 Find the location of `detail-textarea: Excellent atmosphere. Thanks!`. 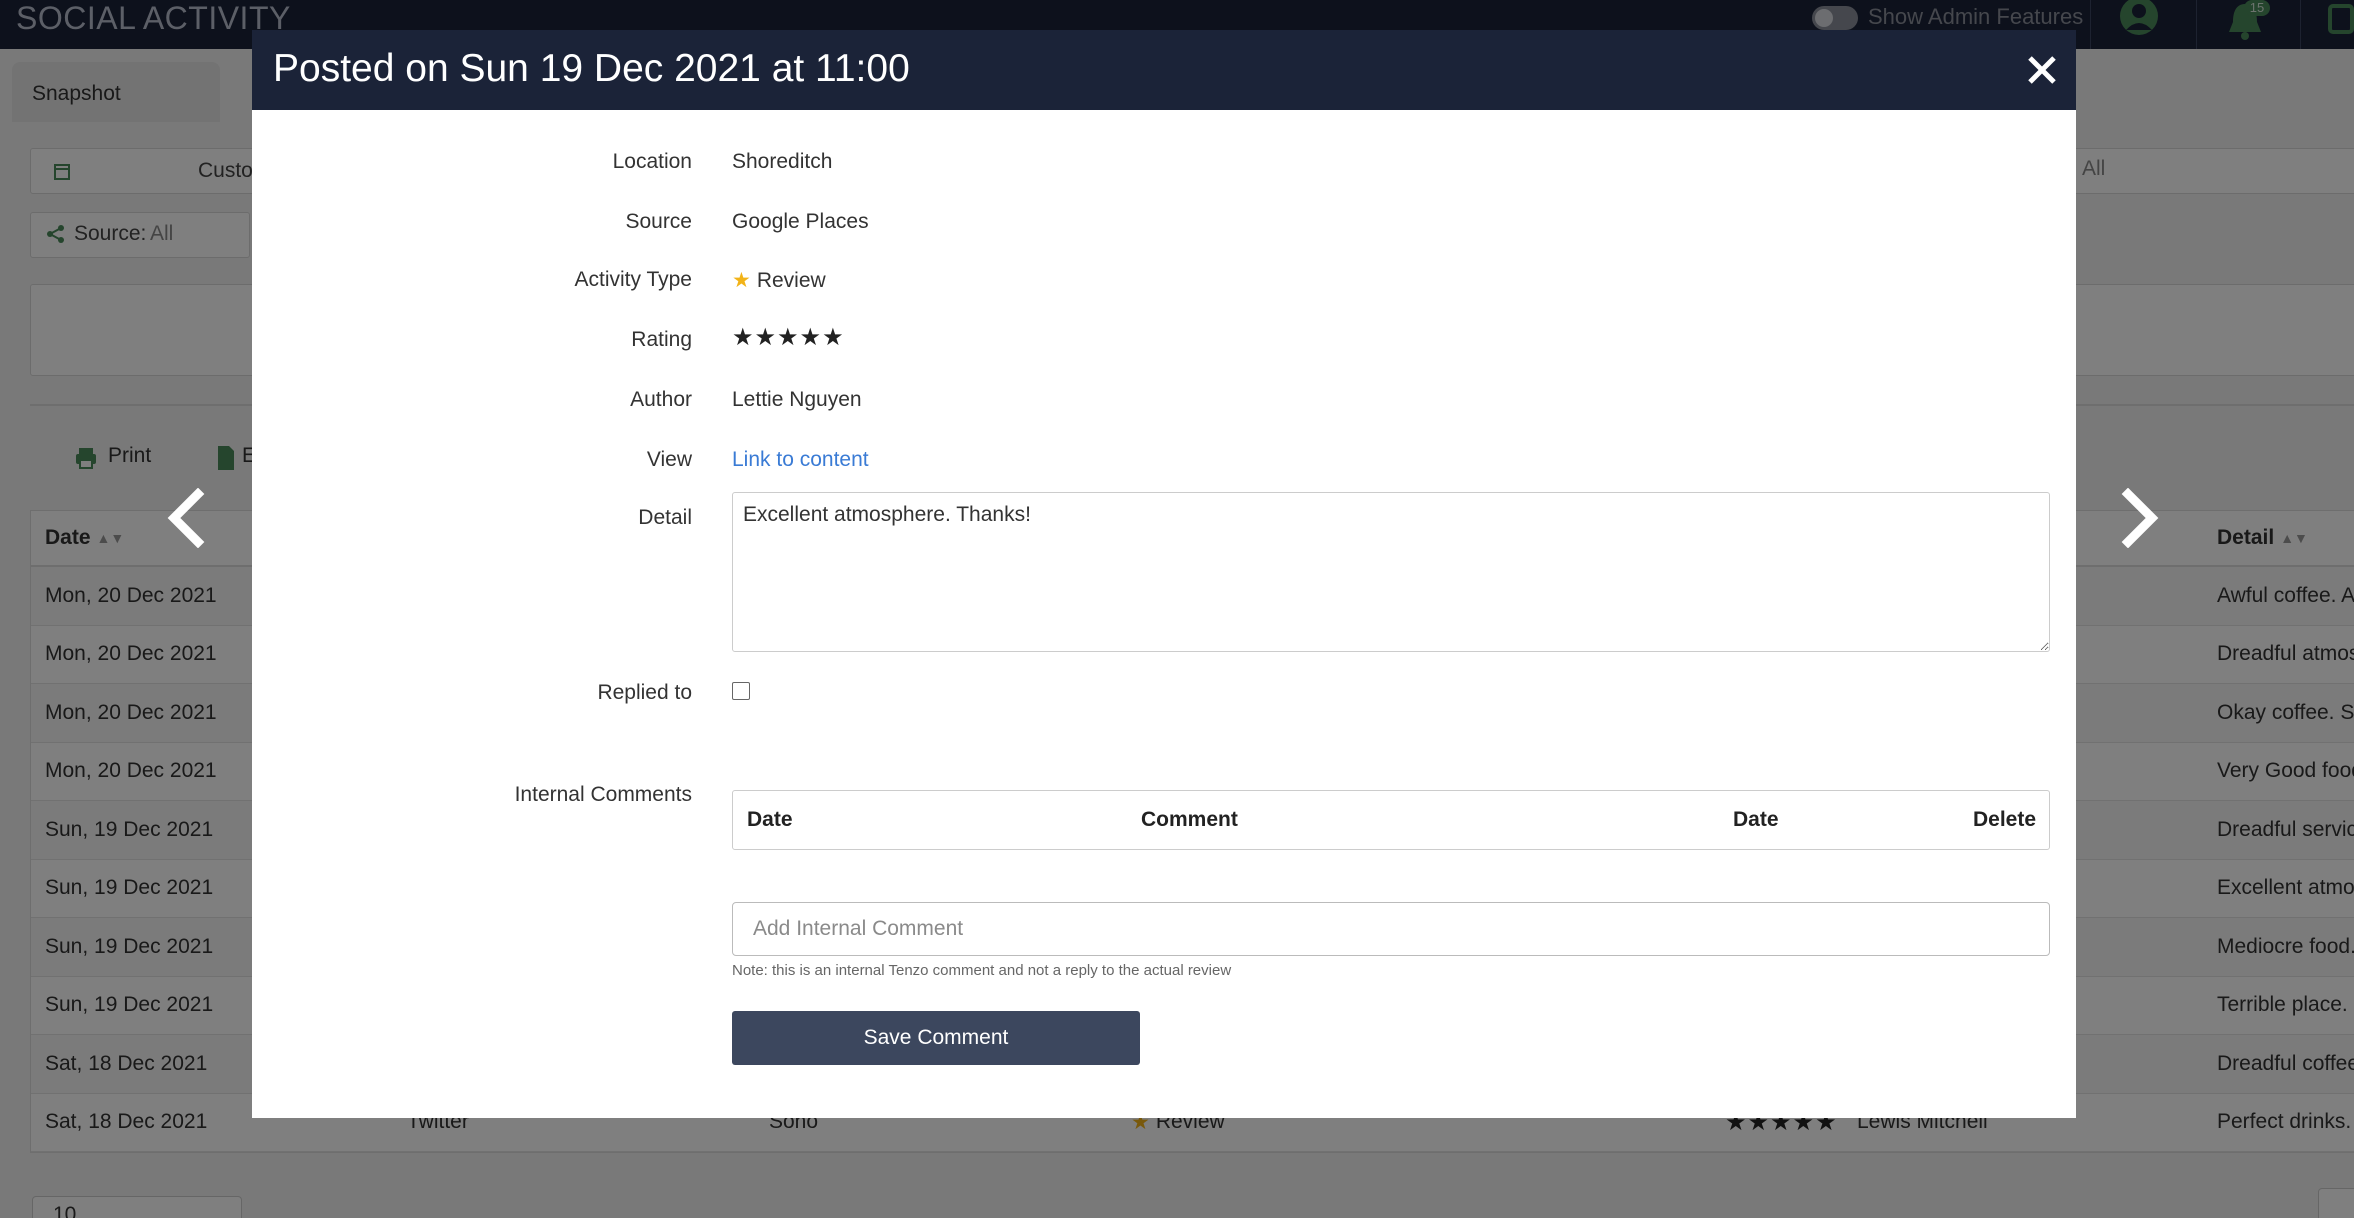

detail-textarea: Excellent atmosphere. Thanks! is located at coordinates (1391, 572).